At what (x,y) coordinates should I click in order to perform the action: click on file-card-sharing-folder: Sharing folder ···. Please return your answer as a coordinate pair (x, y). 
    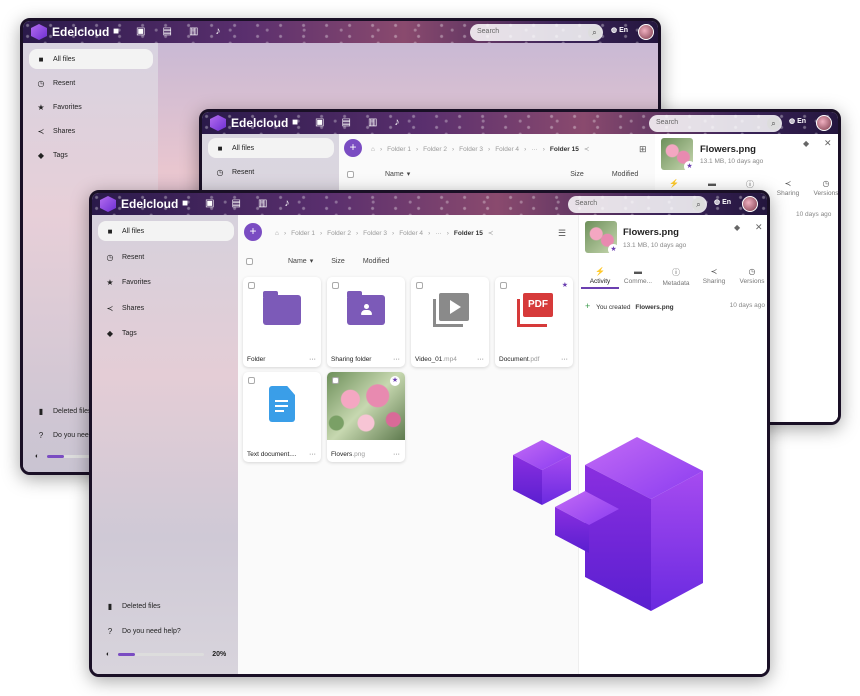
    Looking at the image, I should click on (366, 322).